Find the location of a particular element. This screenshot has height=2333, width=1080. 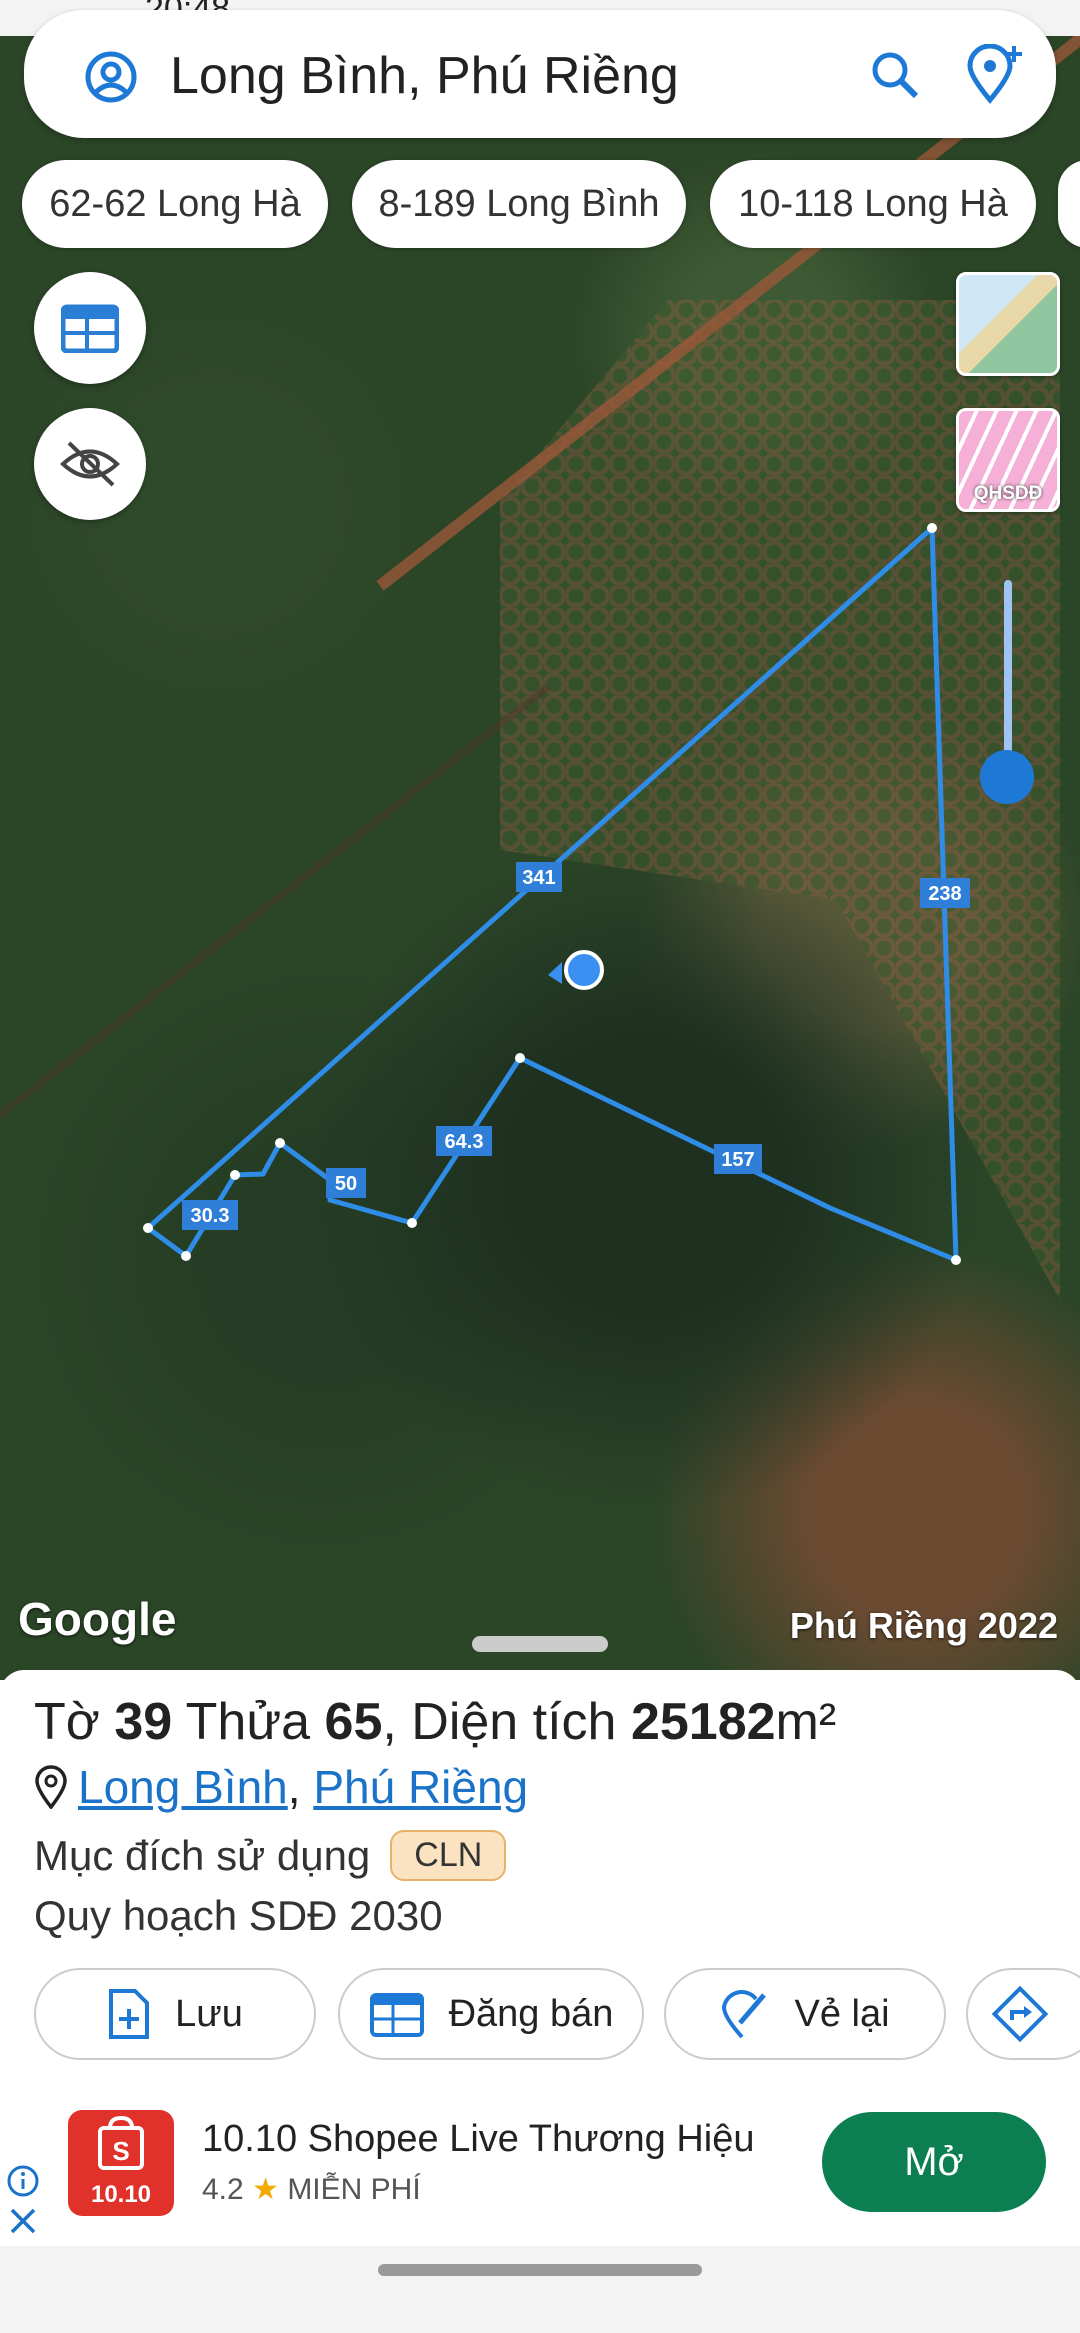

add-location-icon is located at coordinates (994, 74).